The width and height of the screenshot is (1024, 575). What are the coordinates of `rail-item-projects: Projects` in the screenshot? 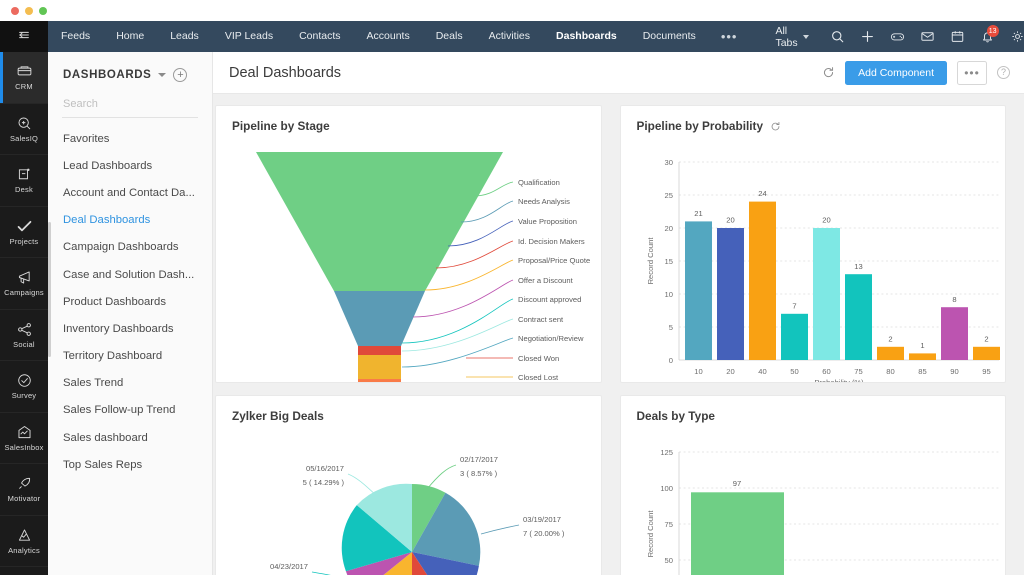 It's located at (24, 232).